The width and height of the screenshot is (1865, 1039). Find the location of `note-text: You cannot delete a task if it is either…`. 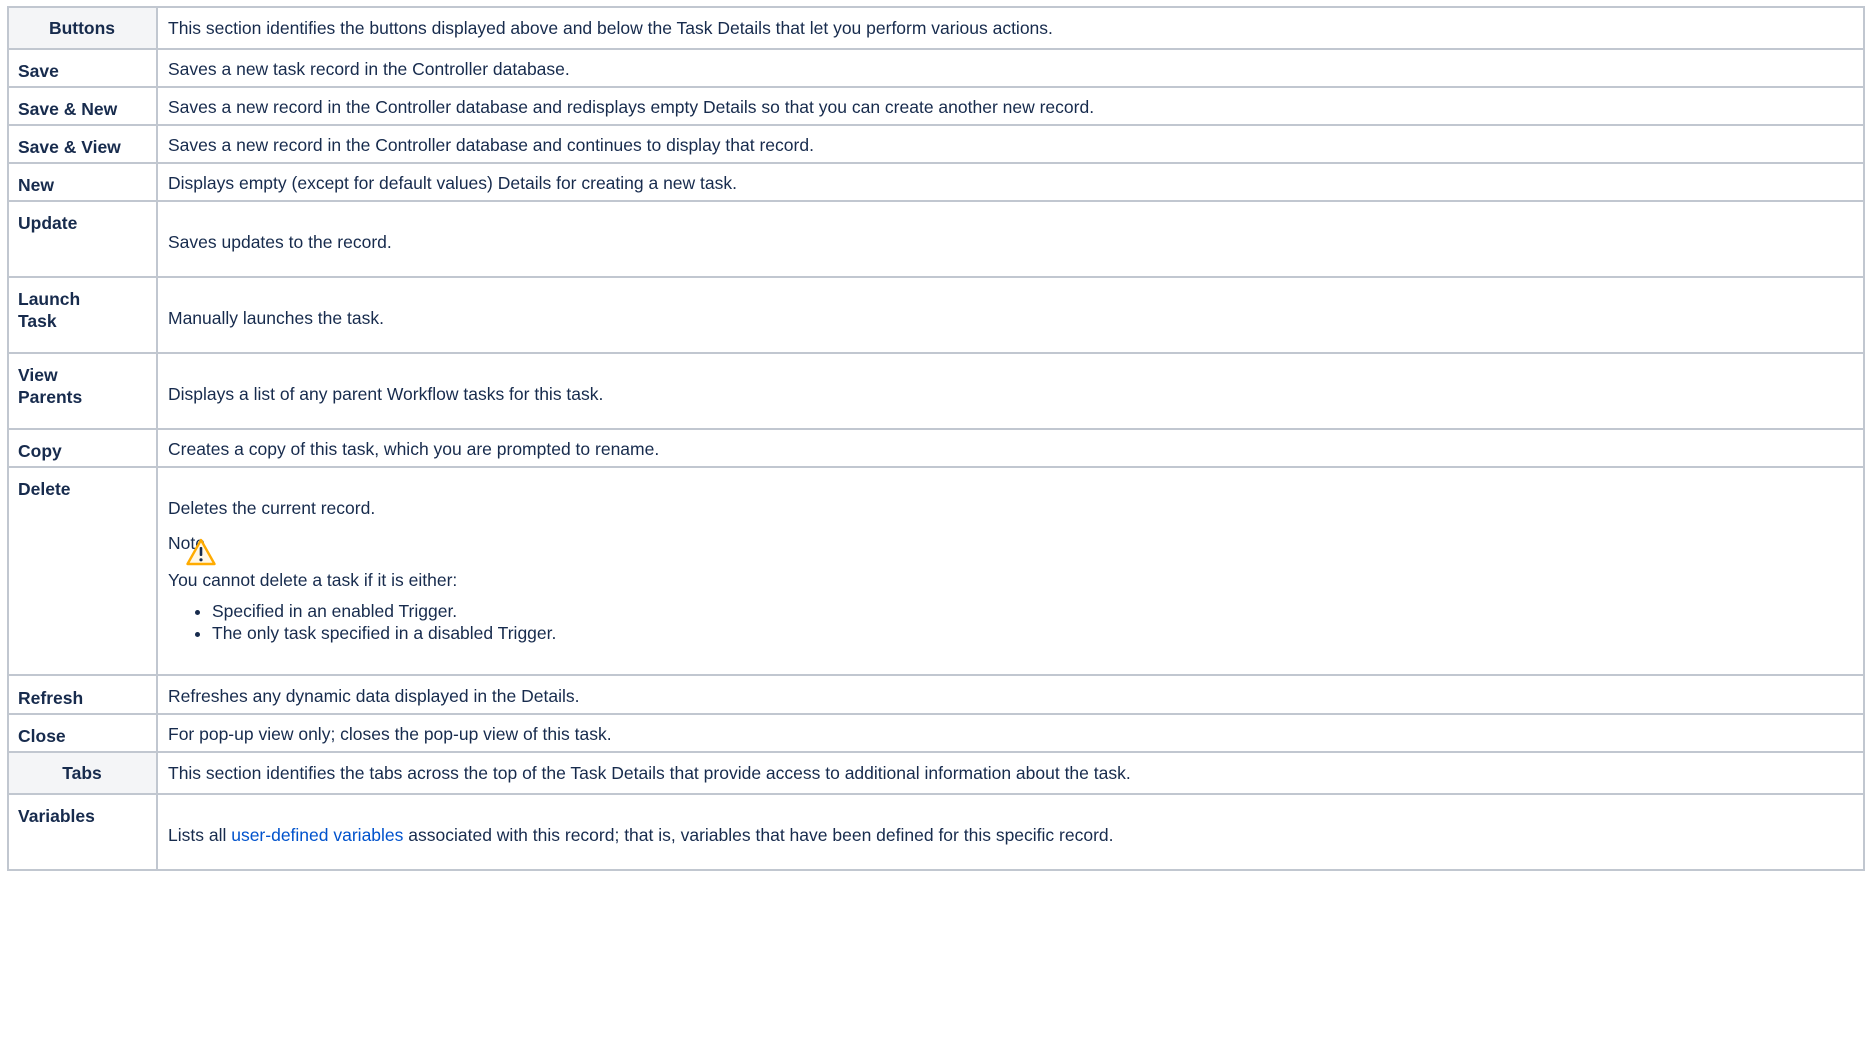

note-text: You cannot delete a task if it is either… is located at coordinates (313, 580).